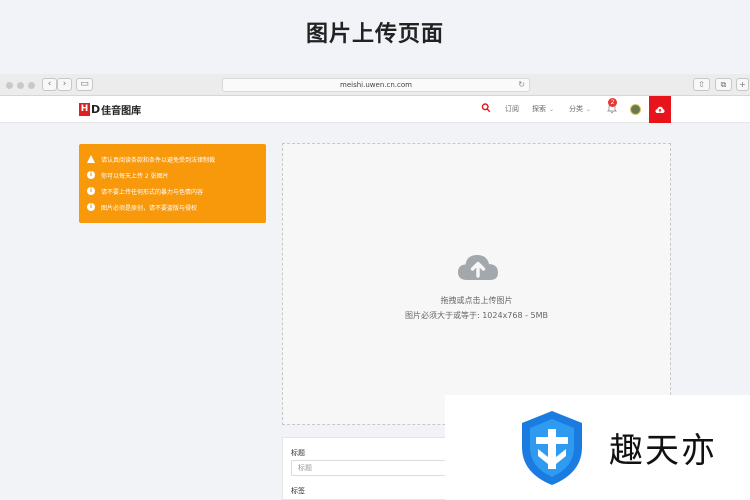  What do you see at coordinates (597, 447) in the screenshot?
I see `watermark: 趣天亦` at bounding box center [597, 447].